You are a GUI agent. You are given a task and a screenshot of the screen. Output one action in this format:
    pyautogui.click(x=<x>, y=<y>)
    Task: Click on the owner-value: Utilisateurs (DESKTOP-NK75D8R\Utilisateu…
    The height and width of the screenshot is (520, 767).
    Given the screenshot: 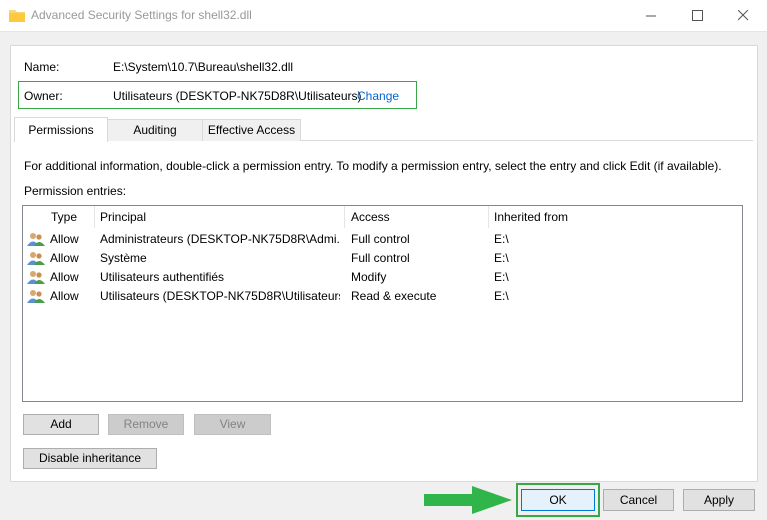 What is the action you would take?
    pyautogui.click(x=237, y=96)
    